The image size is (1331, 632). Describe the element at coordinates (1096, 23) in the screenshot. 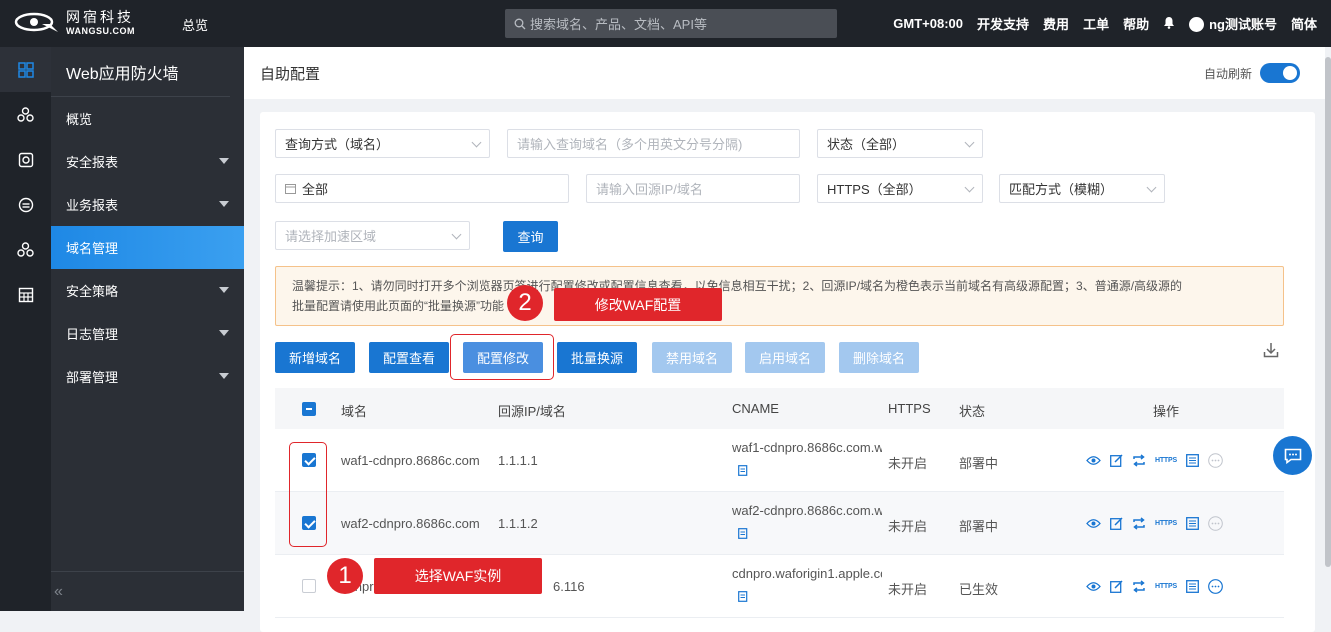

I see `tickets-link: 工单` at that location.